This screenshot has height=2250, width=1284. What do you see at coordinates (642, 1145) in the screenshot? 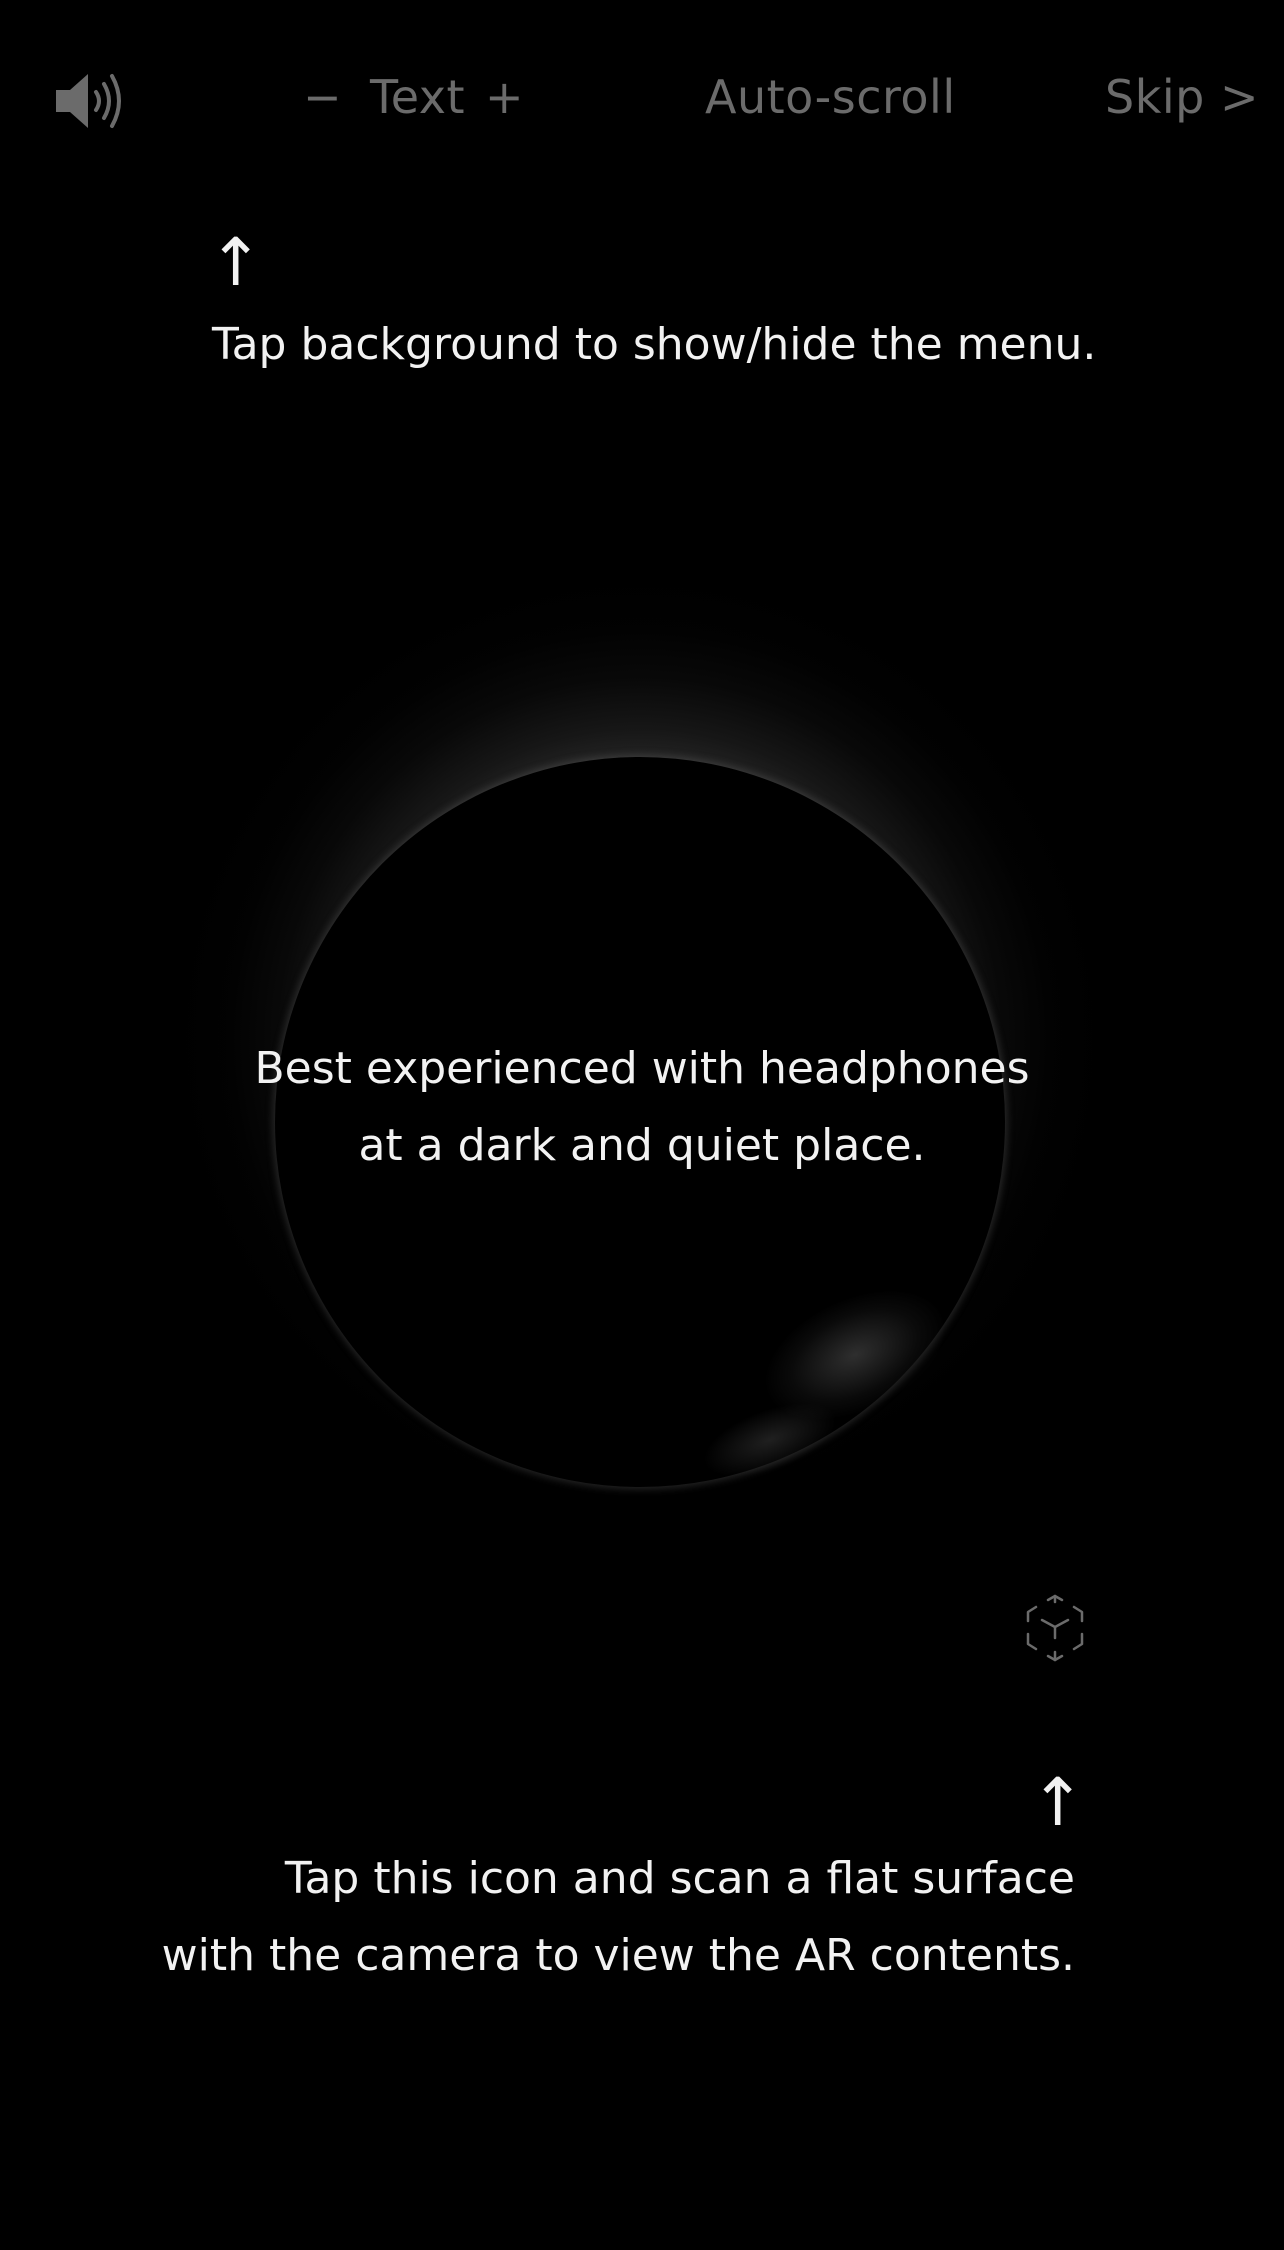
I see `headphones-message-line-2: at a dark and quiet place.` at bounding box center [642, 1145].